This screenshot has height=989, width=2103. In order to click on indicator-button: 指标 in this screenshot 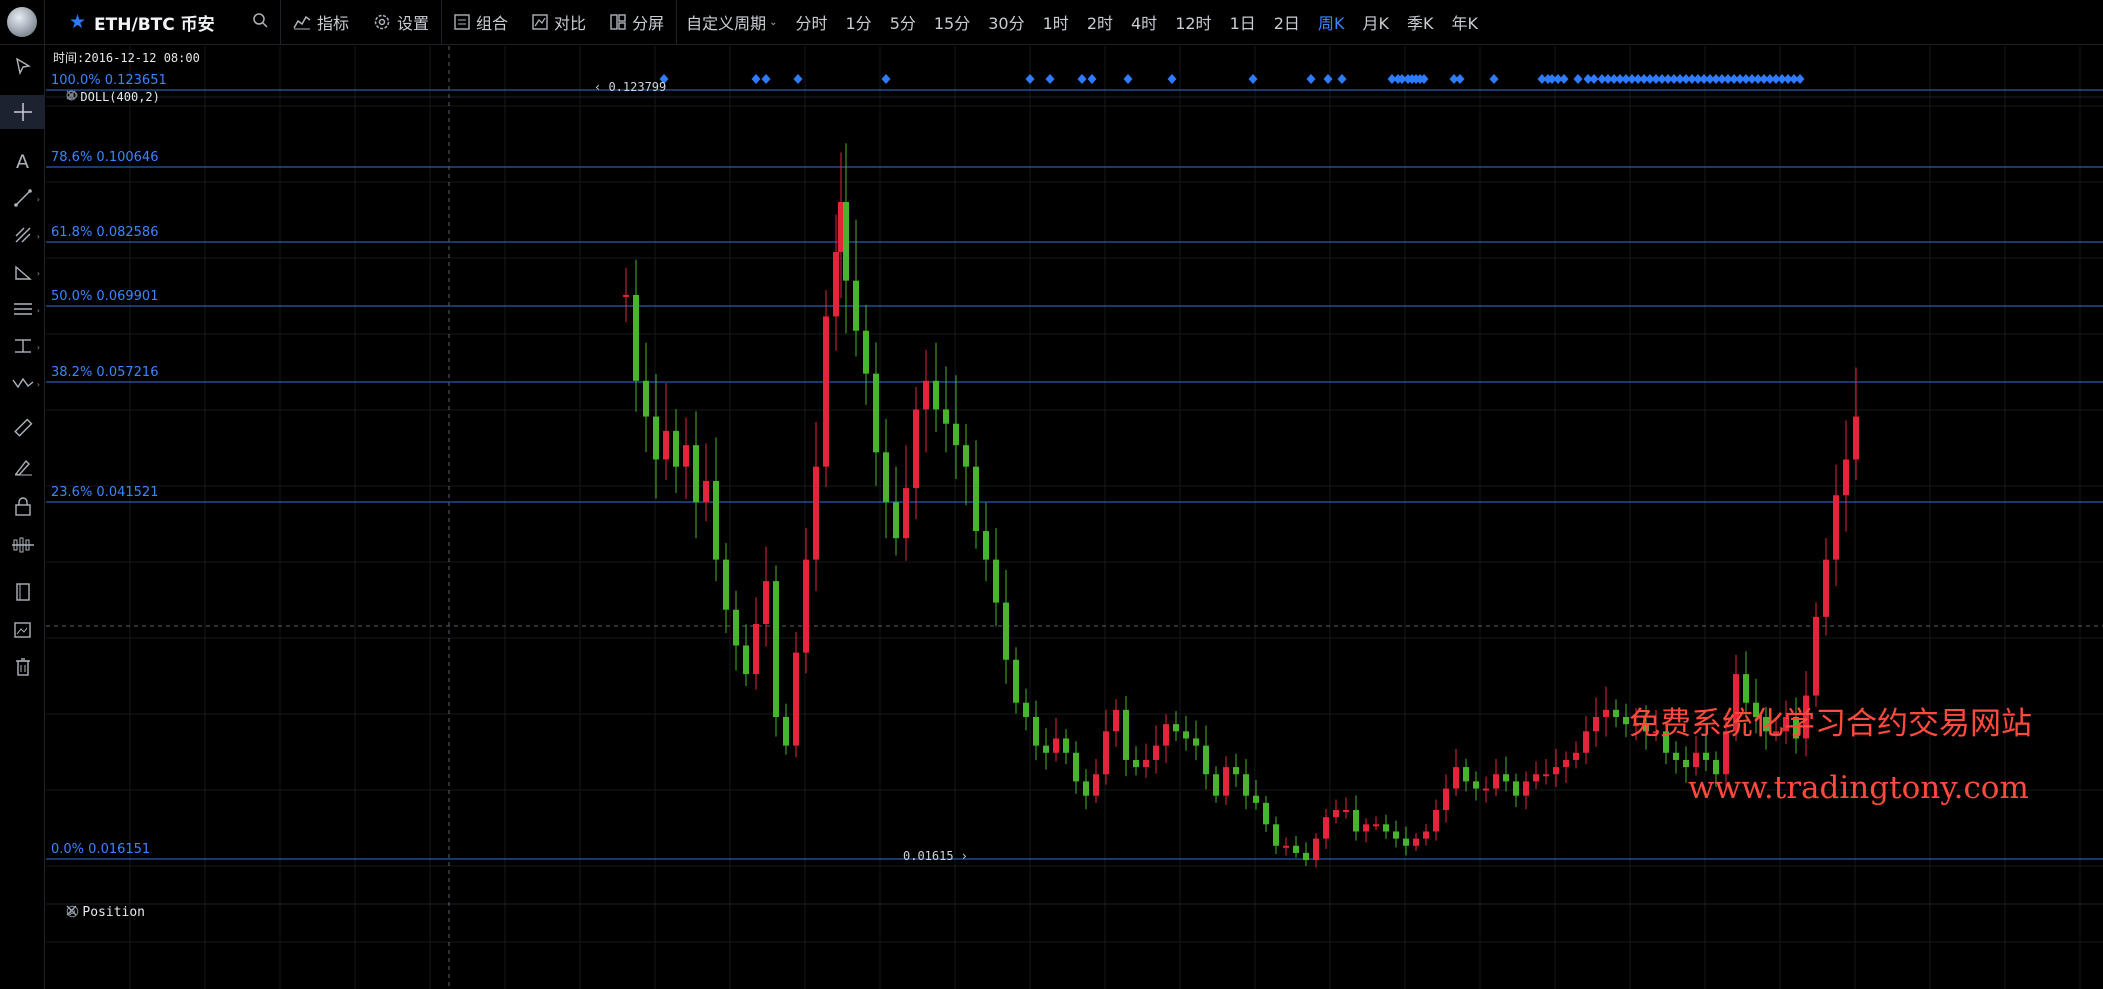, I will do `click(321, 22)`.